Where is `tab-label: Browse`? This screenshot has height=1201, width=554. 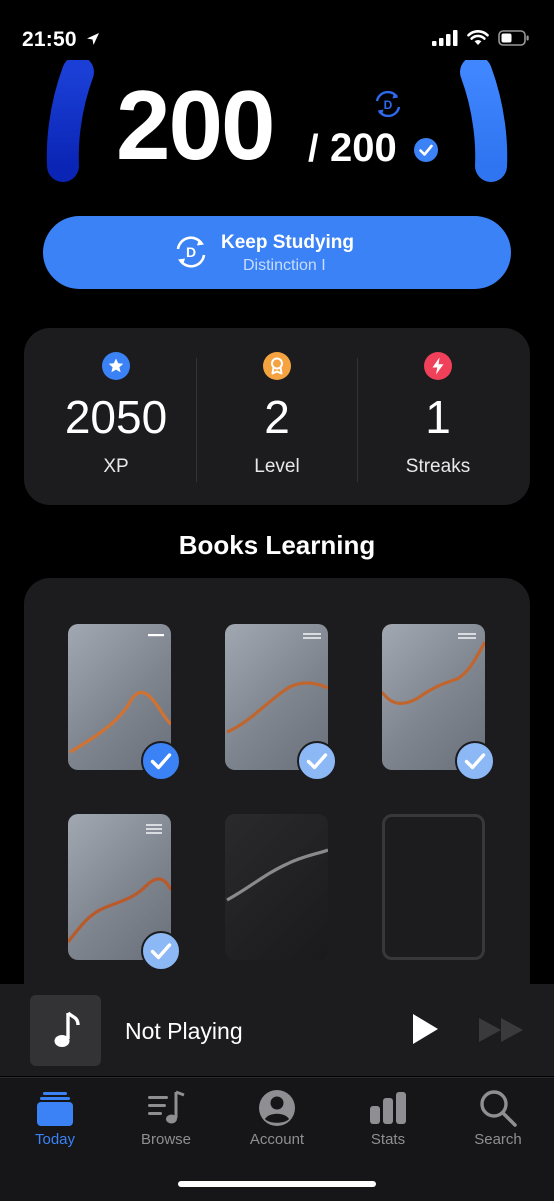
tab-label: Browse is located at coordinates (166, 1139).